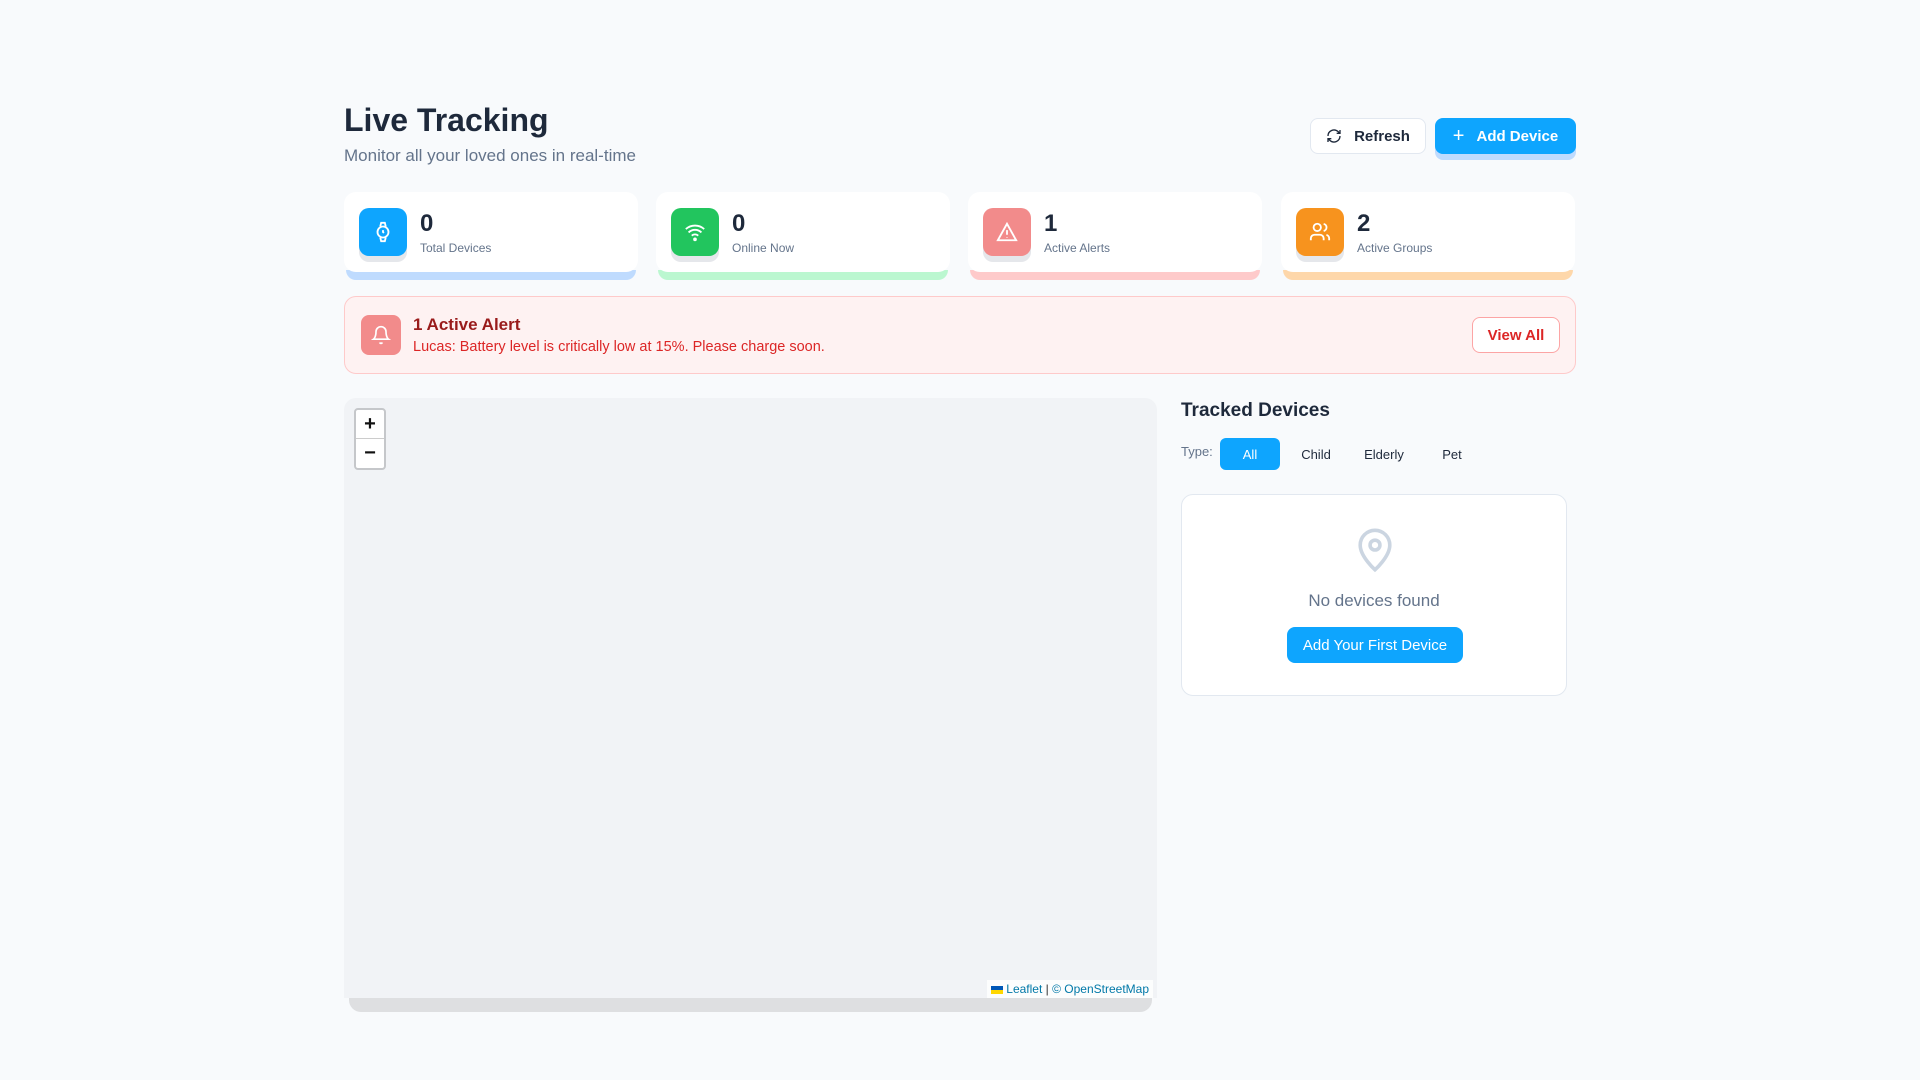 This screenshot has width=1920, height=1080. I want to click on map-pin-icon, so click(1375, 550).